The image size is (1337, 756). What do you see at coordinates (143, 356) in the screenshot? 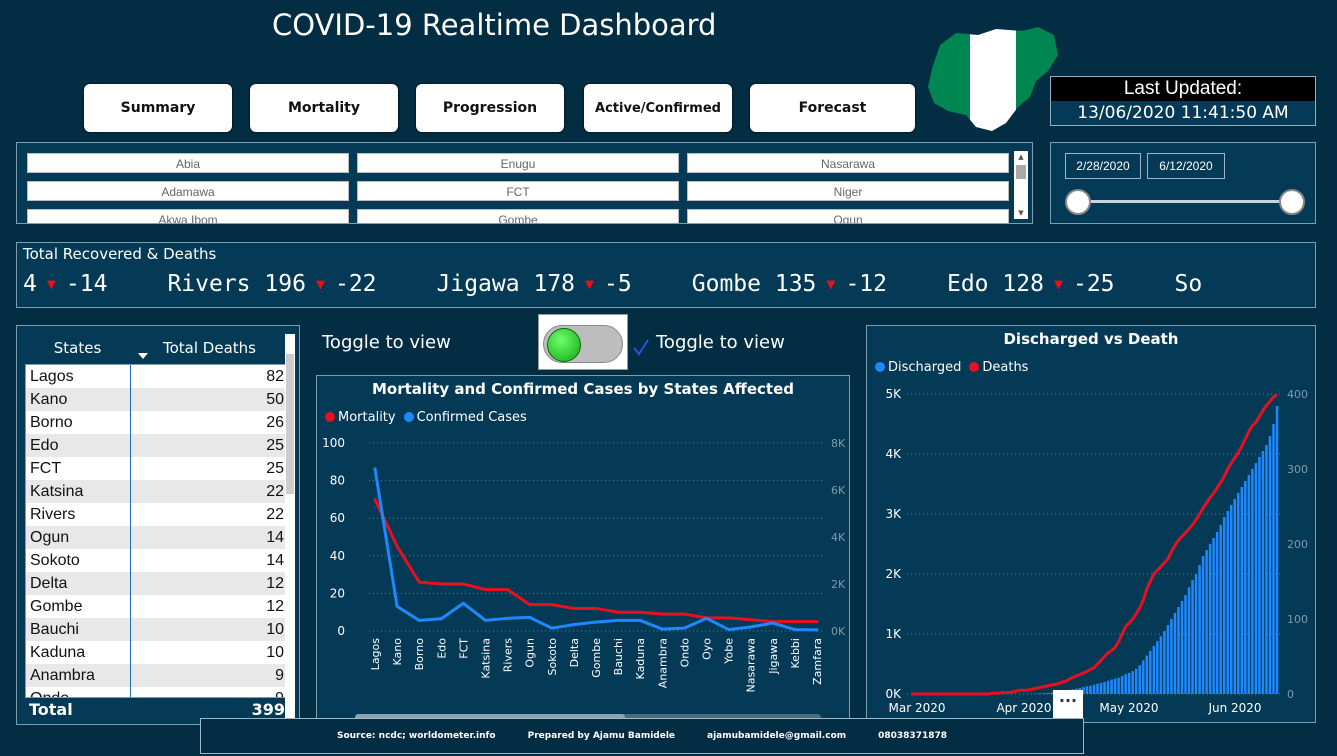
I see `sort-descending-icon` at bounding box center [143, 356].